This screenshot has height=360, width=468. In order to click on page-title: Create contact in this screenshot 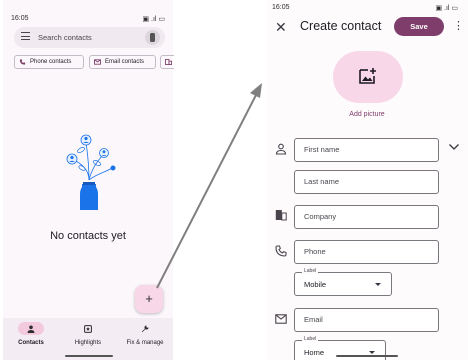, I will do `click(341, 26)`.